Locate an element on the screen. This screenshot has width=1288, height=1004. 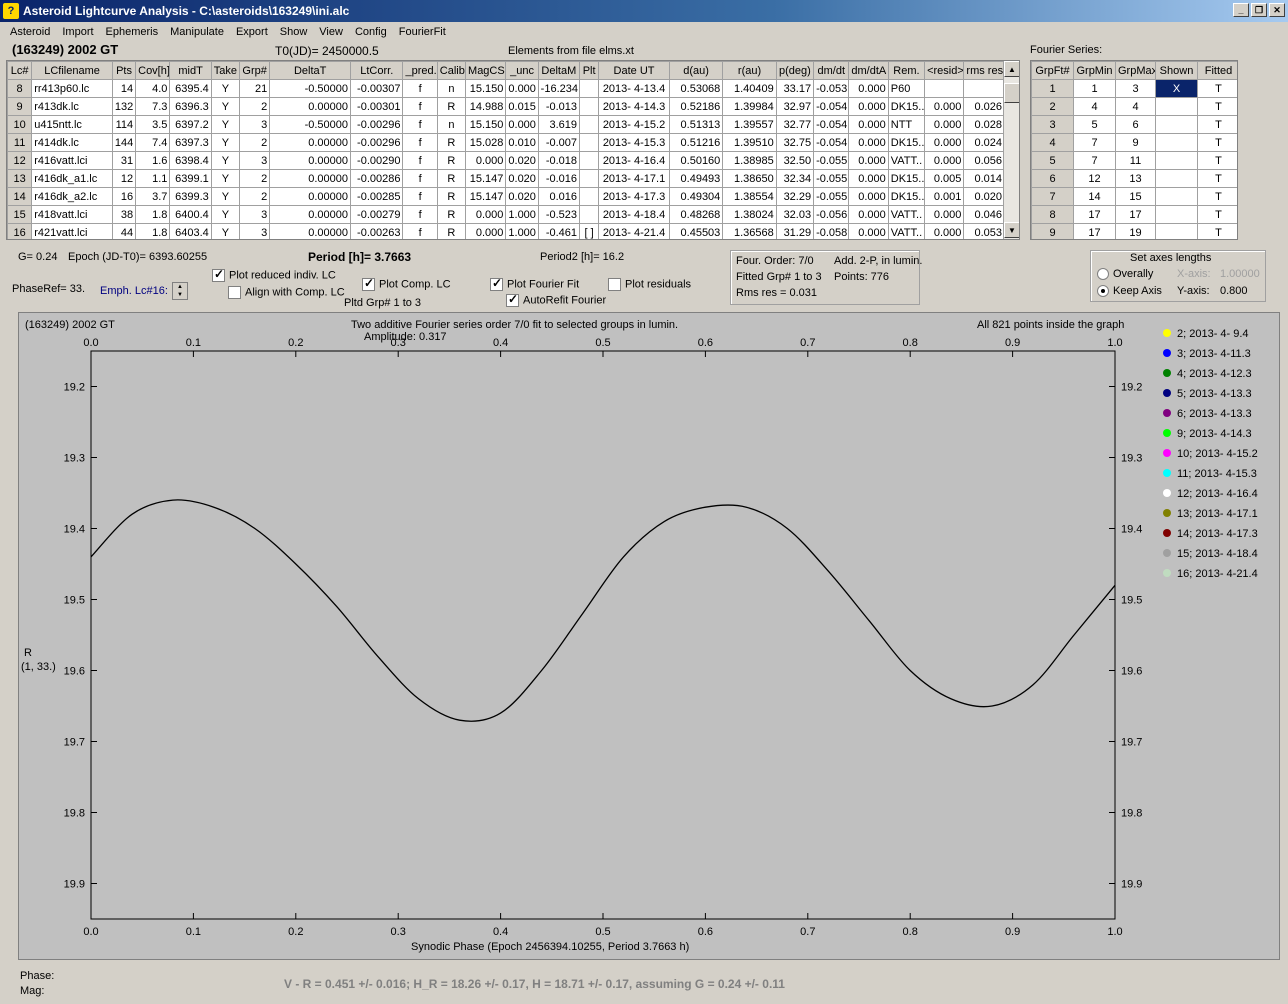
lc-table-cell: 6397.3 is located at coordinates (190, 142).